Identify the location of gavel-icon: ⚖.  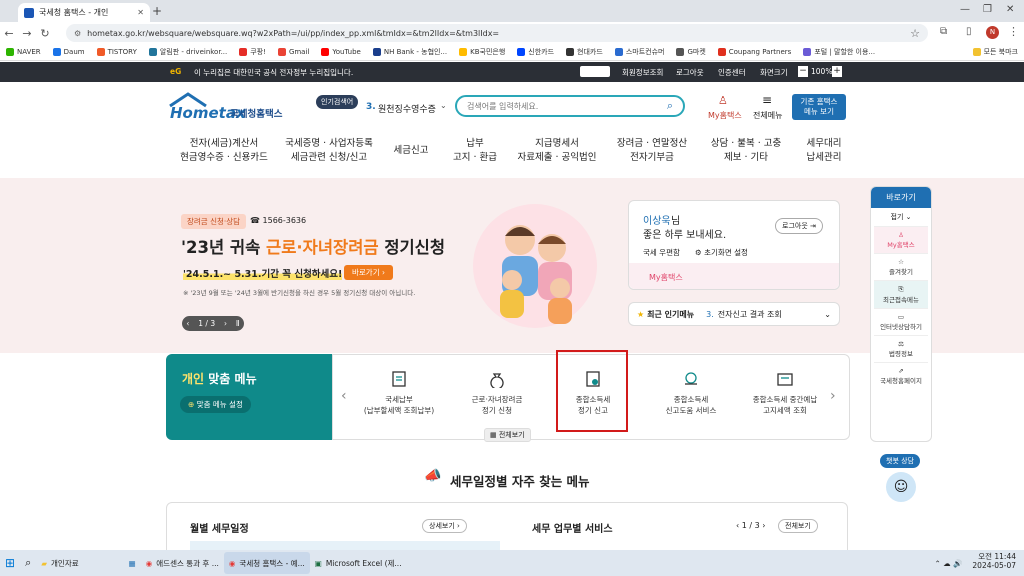
(901, 344).